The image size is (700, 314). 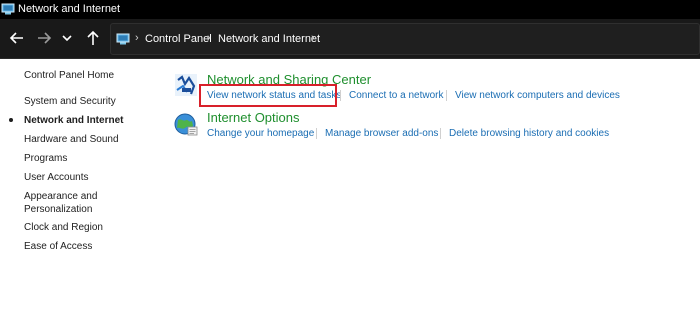 What do you see at coordinates (260, 133) in the screenshot?
I see `link-change-homepage: Change your homepage` at bounding box center [260, 133].